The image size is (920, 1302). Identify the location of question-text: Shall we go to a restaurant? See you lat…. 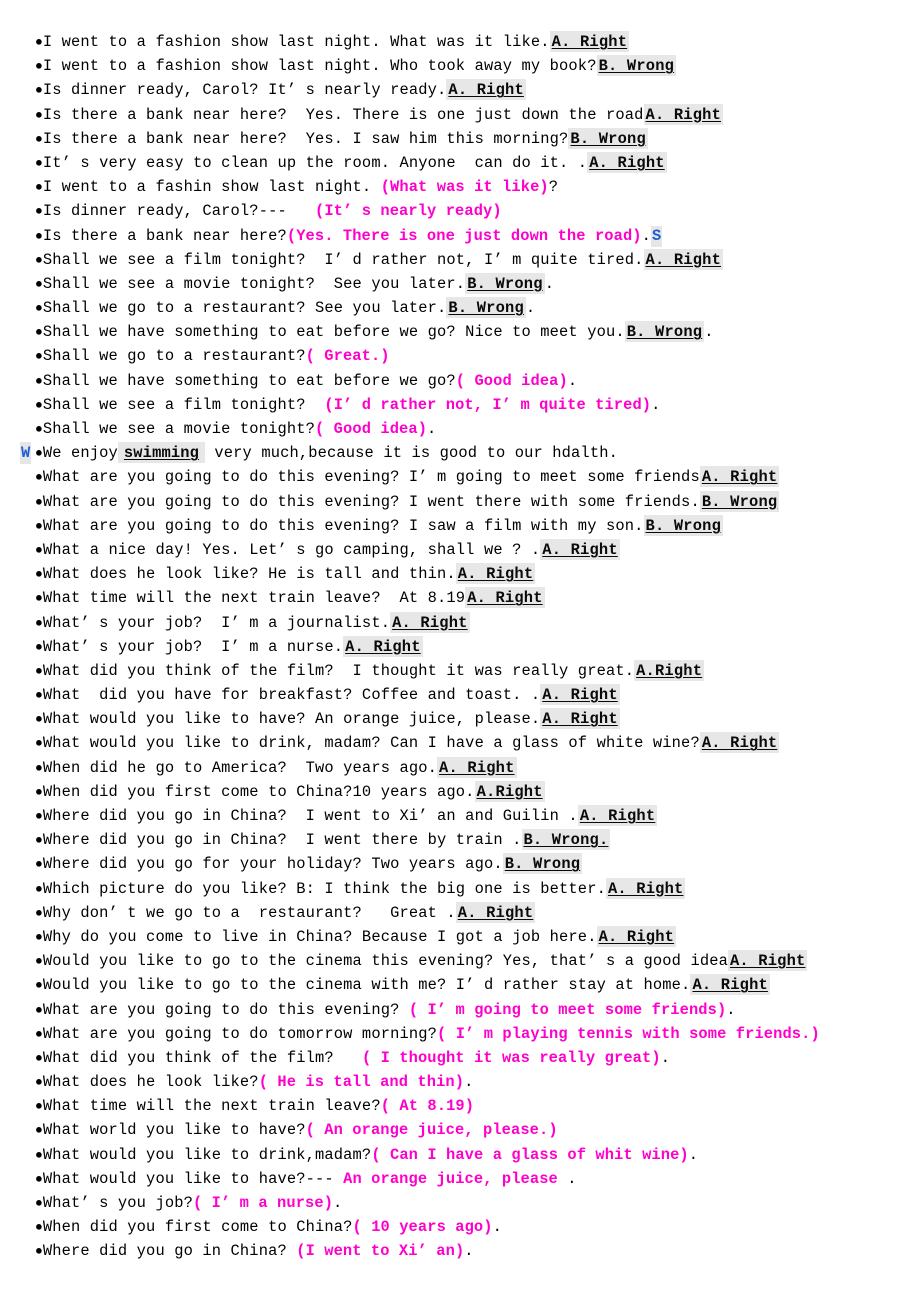
(244, 308).